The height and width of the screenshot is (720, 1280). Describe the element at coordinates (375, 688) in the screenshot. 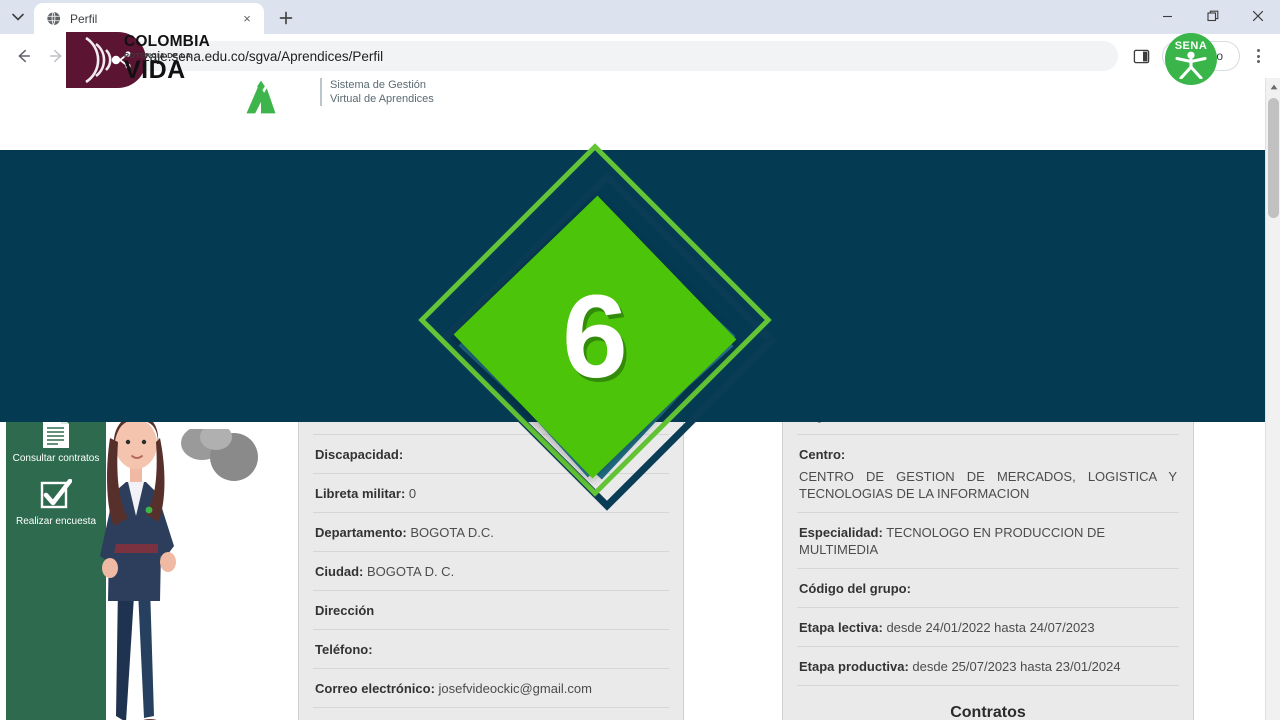

I see `row-label: Correo electrónico:` at that location.